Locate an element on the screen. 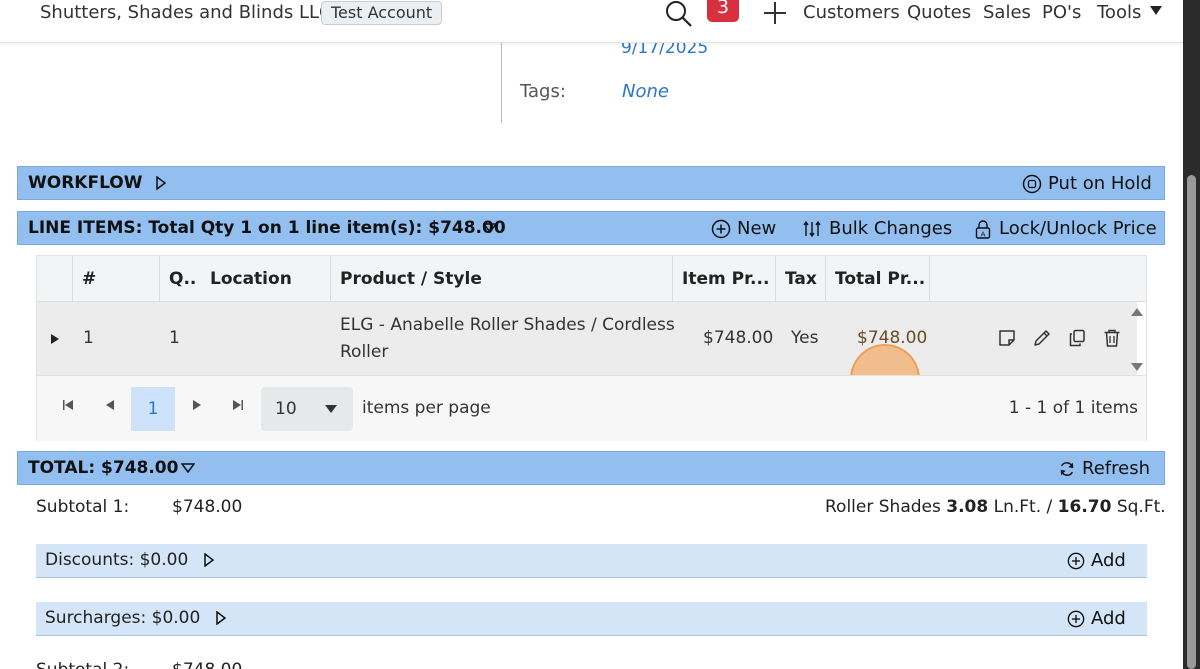 Image resolution: width=1200 pixels, height=669 pixels. row-qty: 1 is located at coordinates (174, 338).